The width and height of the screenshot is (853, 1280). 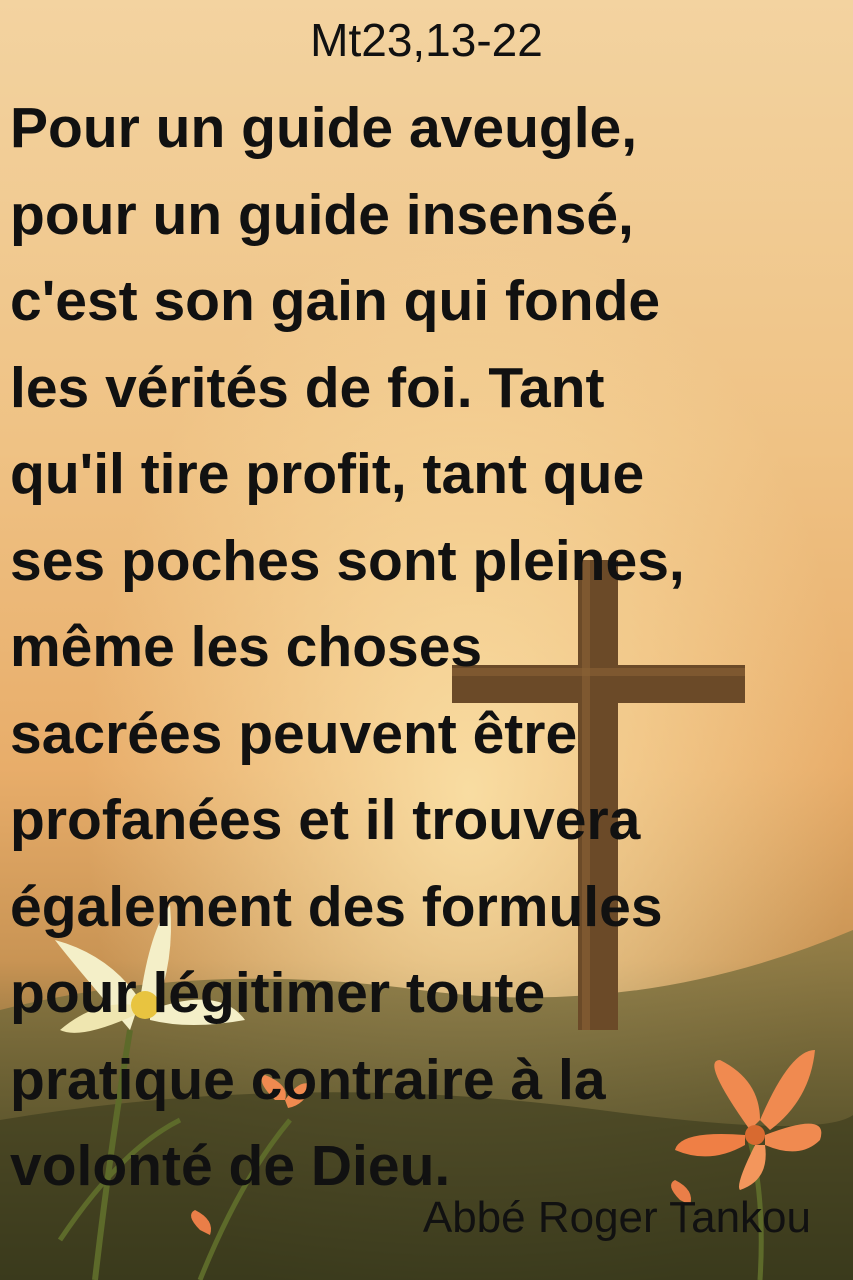 I want to click on quote-line: même les choses, so click(x=246, y=647).